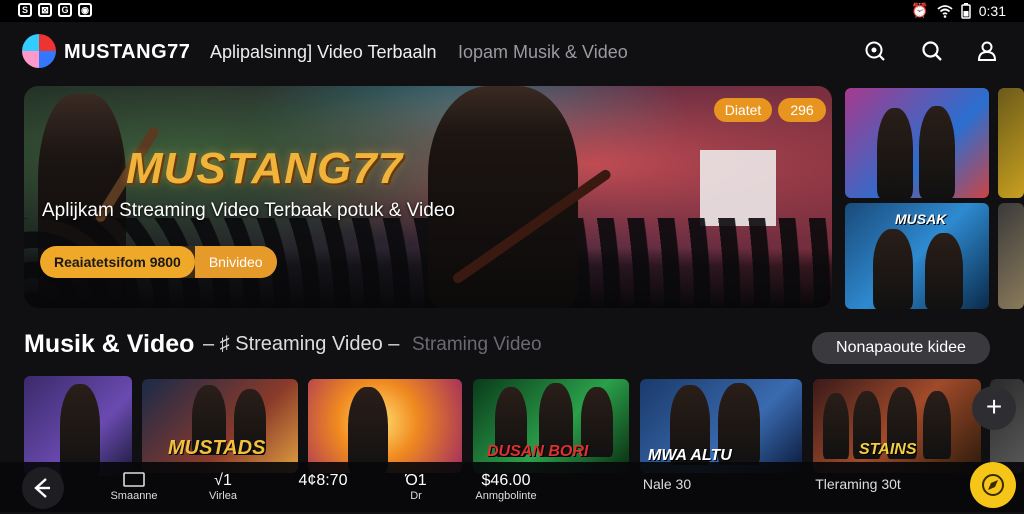 This screenshot has width=1024, height=514. What do you see at coordinates (937, 425) in the screenshot?
I see `row-thumb-6-figure-d` at bounding box center [937, 425].